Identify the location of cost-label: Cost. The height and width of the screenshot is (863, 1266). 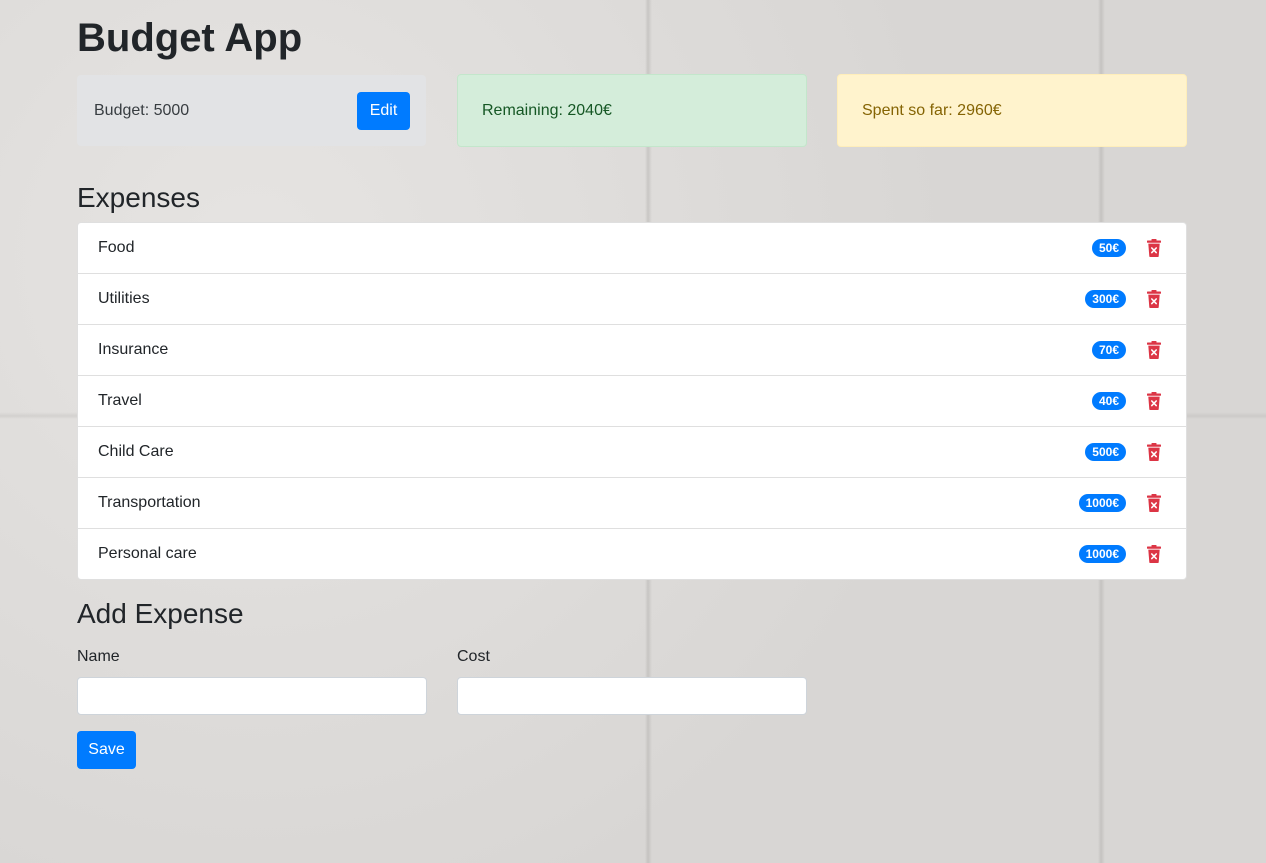
(473, 656).